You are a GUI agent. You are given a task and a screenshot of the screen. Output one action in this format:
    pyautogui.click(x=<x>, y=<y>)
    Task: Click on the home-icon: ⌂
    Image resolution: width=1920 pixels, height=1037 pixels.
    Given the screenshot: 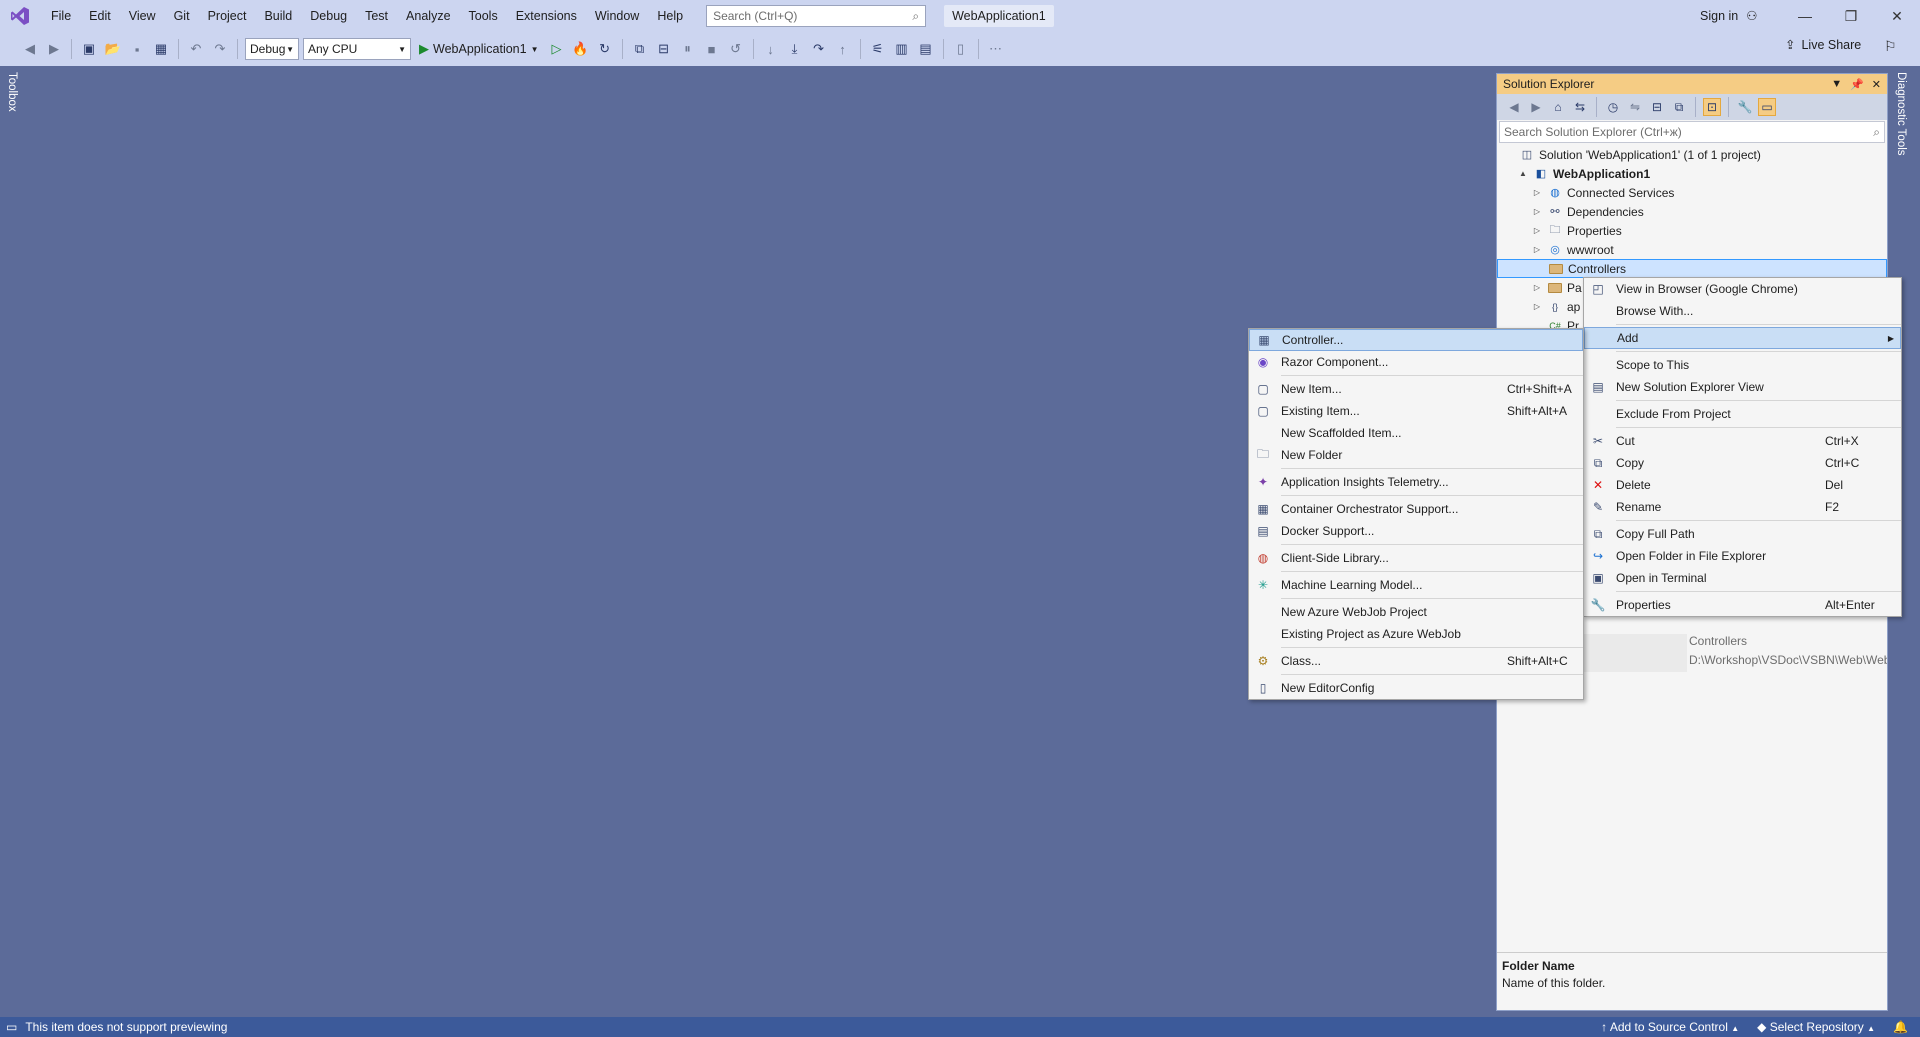 What is the action you would take?
    pyautogui.click(x=1558, y=107)
    